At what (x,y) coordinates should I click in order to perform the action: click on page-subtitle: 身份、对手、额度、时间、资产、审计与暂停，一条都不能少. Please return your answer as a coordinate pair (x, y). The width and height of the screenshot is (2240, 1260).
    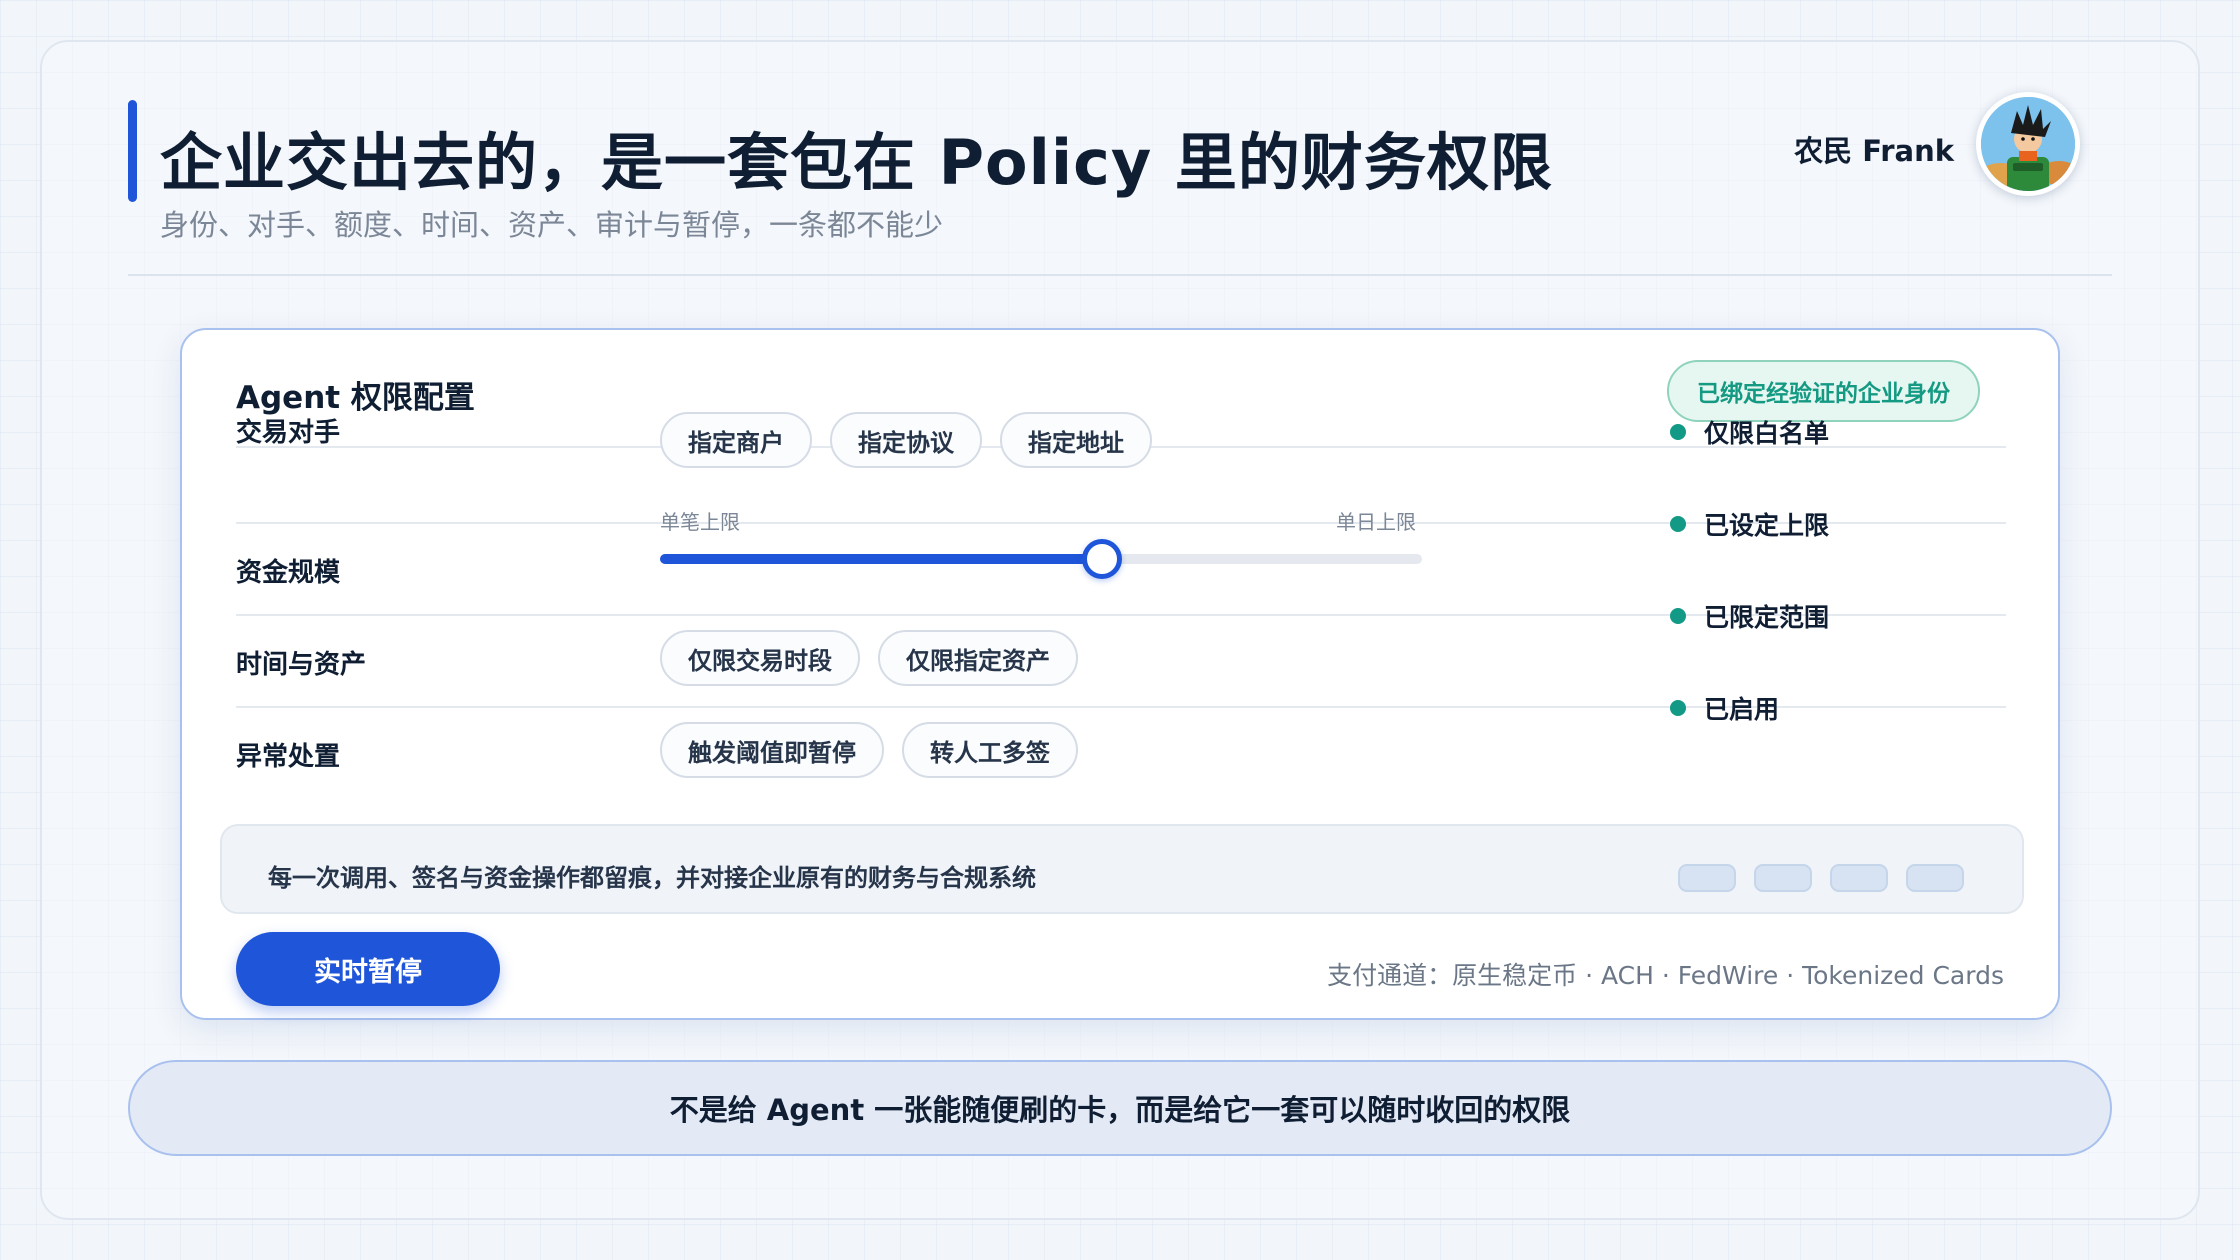
    Looking at the image, I should click on (552, 225).